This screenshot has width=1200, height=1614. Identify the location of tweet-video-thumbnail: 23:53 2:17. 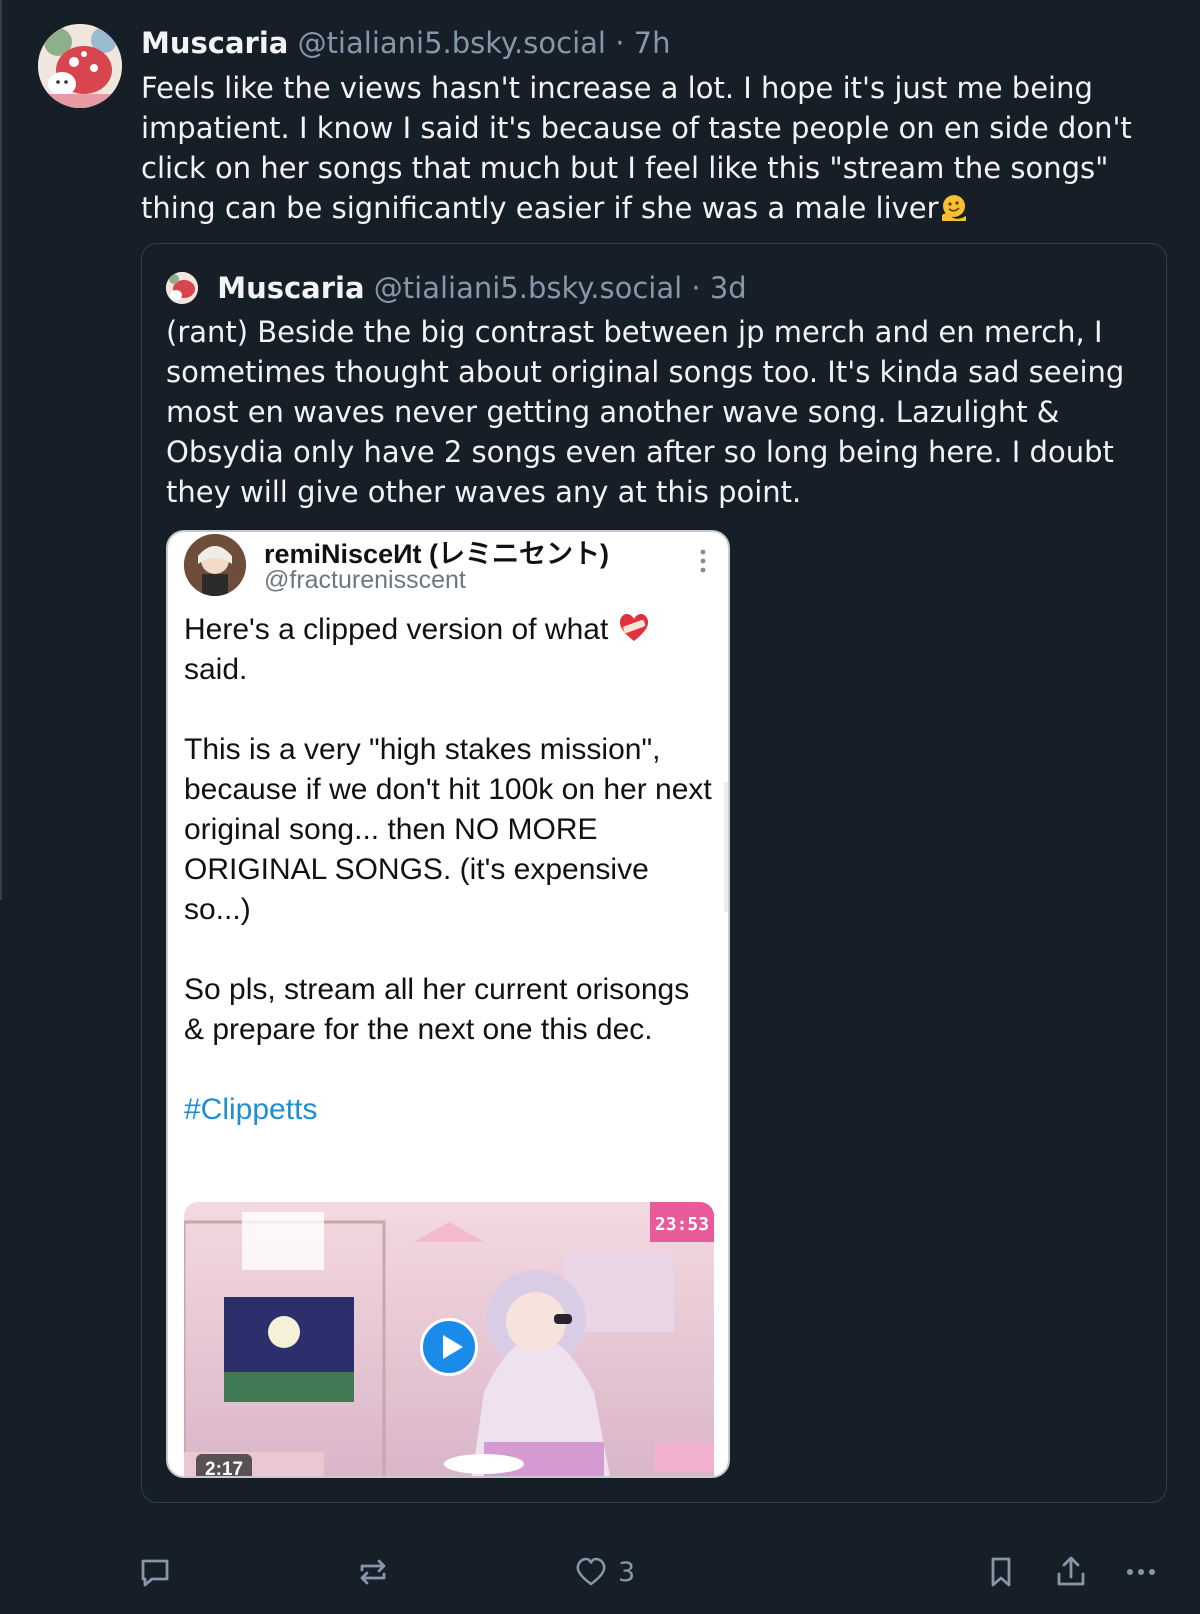
(449, 1339).